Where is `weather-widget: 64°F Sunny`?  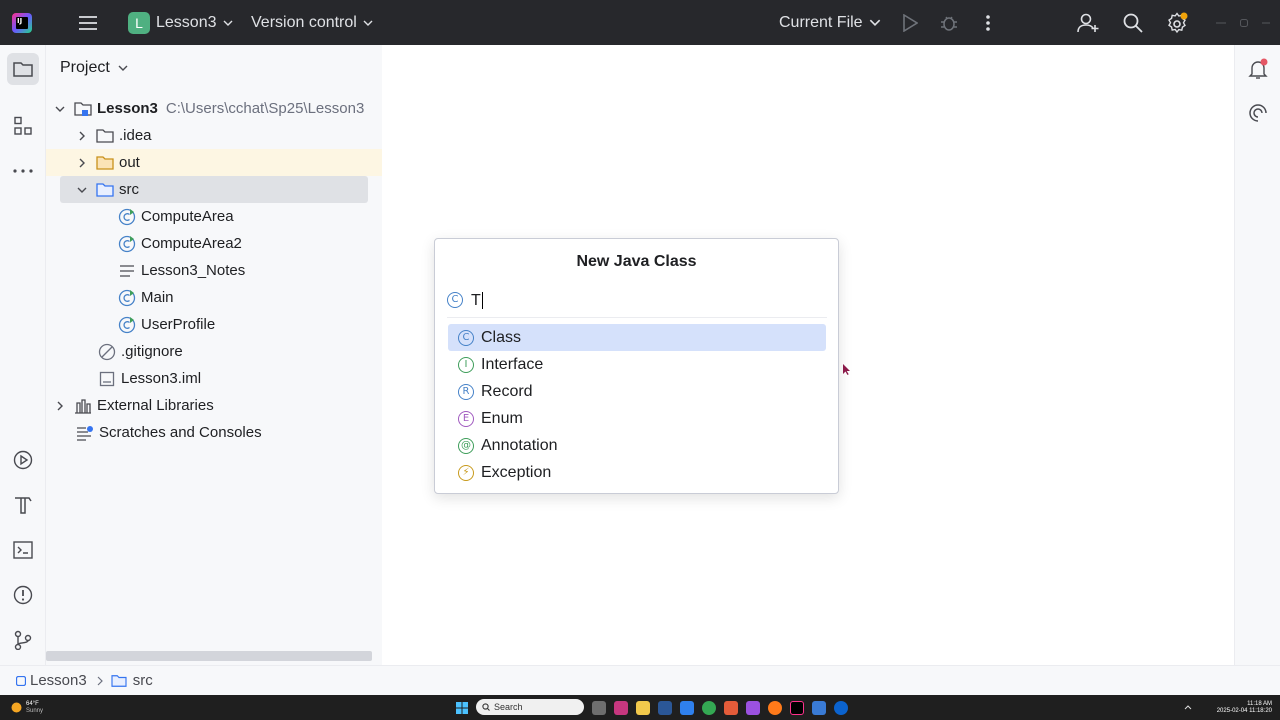
weather-widget: 64°F Sunny is located at coordinates (26, 707).